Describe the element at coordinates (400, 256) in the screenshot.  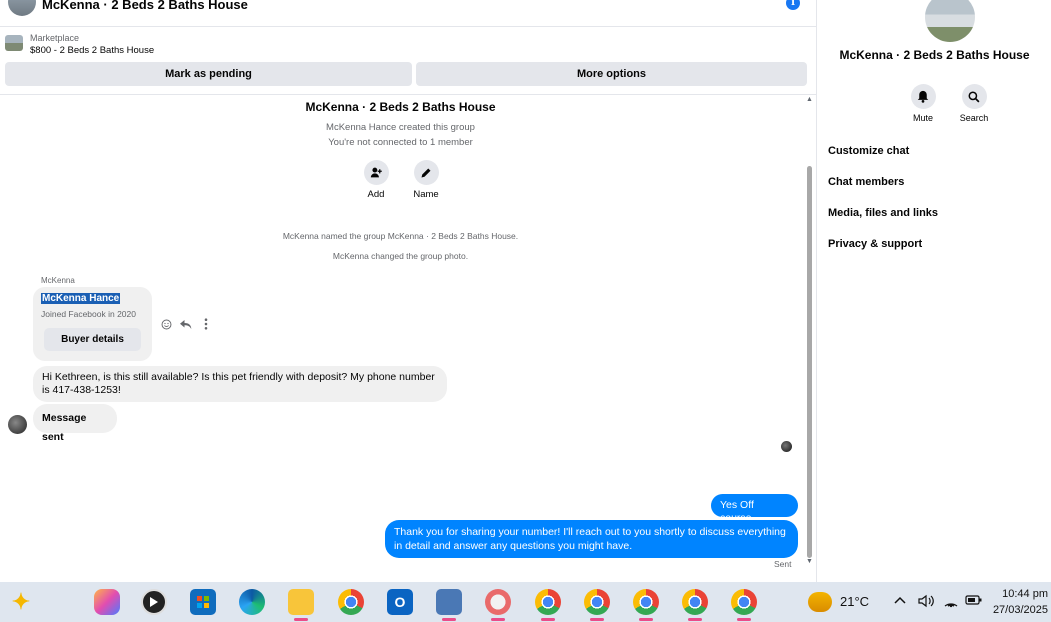
I see `system-message: McKenna changed the group photo.` at that location.